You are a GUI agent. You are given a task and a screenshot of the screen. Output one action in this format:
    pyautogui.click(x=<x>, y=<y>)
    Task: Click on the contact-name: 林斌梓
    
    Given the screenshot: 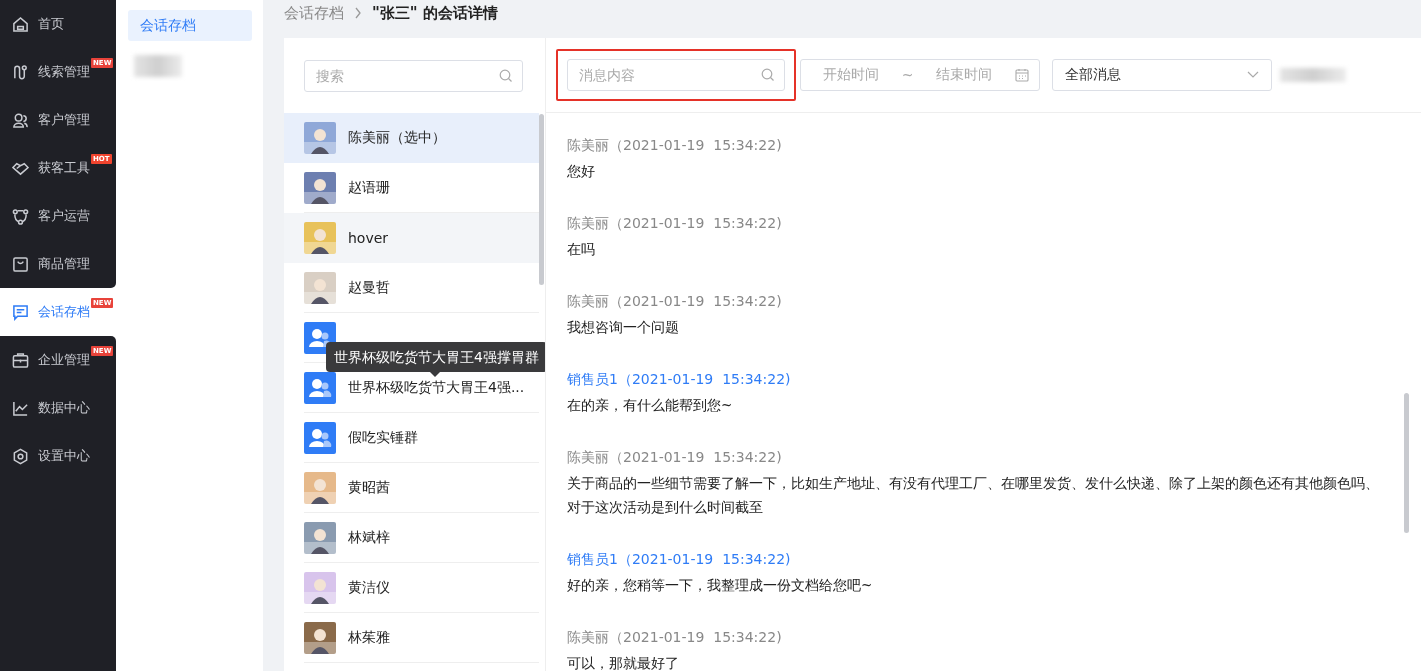 What is the action you would take?
    pyautogui.click(x=369, y=537)
    